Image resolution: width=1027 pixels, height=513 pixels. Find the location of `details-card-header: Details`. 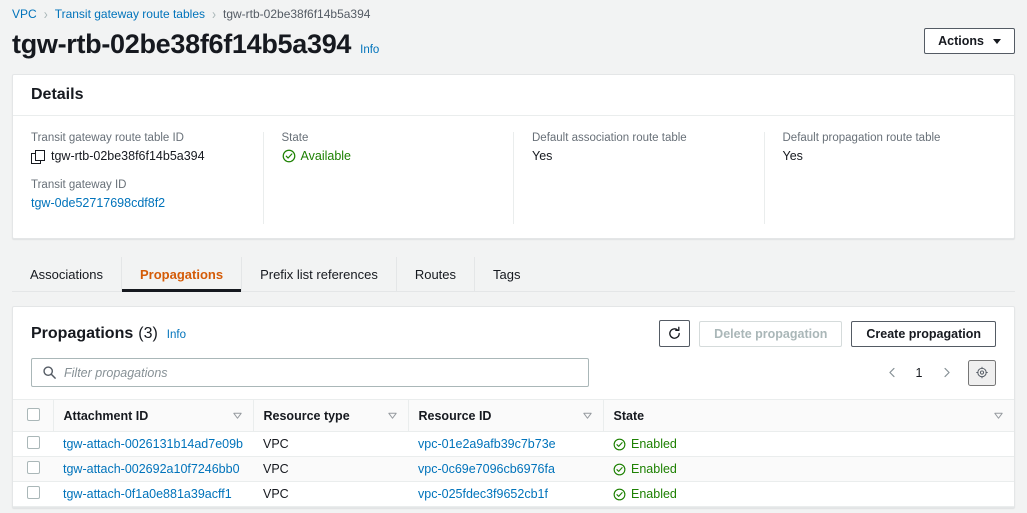

details-card-header: Details is located at coordinates (513, 95).